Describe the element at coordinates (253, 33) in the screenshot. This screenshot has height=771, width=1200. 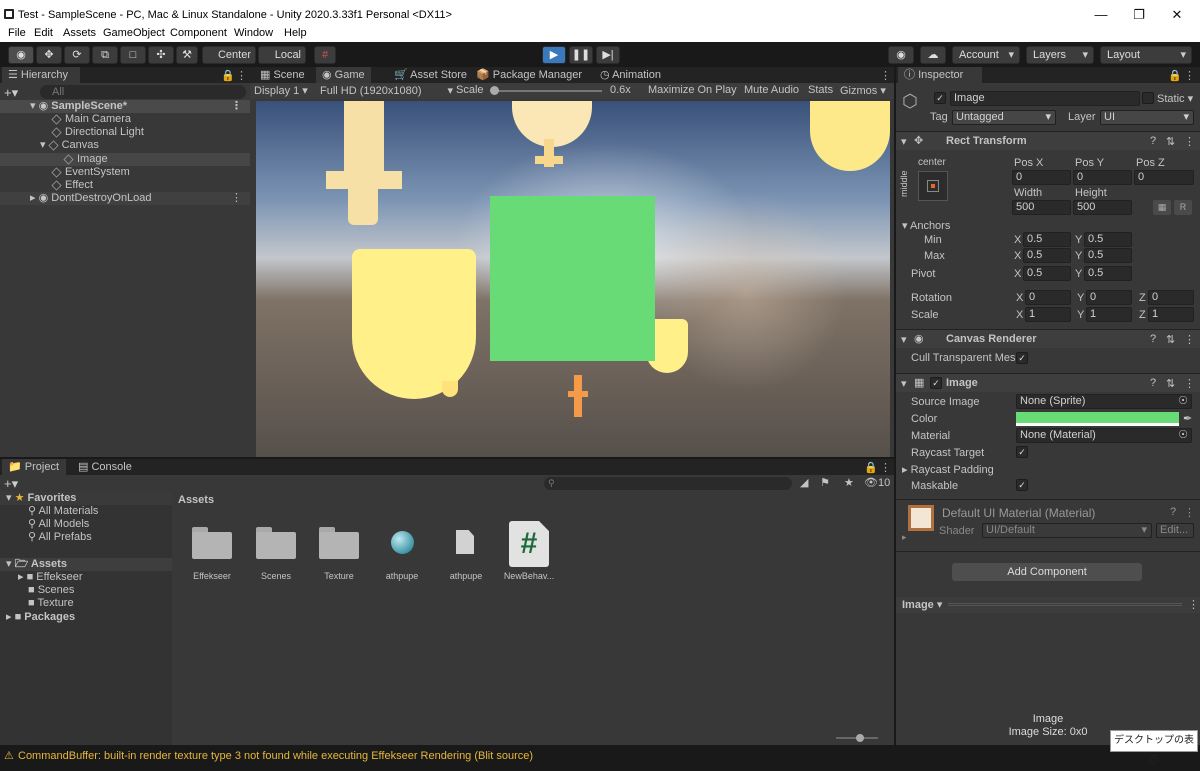
I see `menu-window: Window` at that location.